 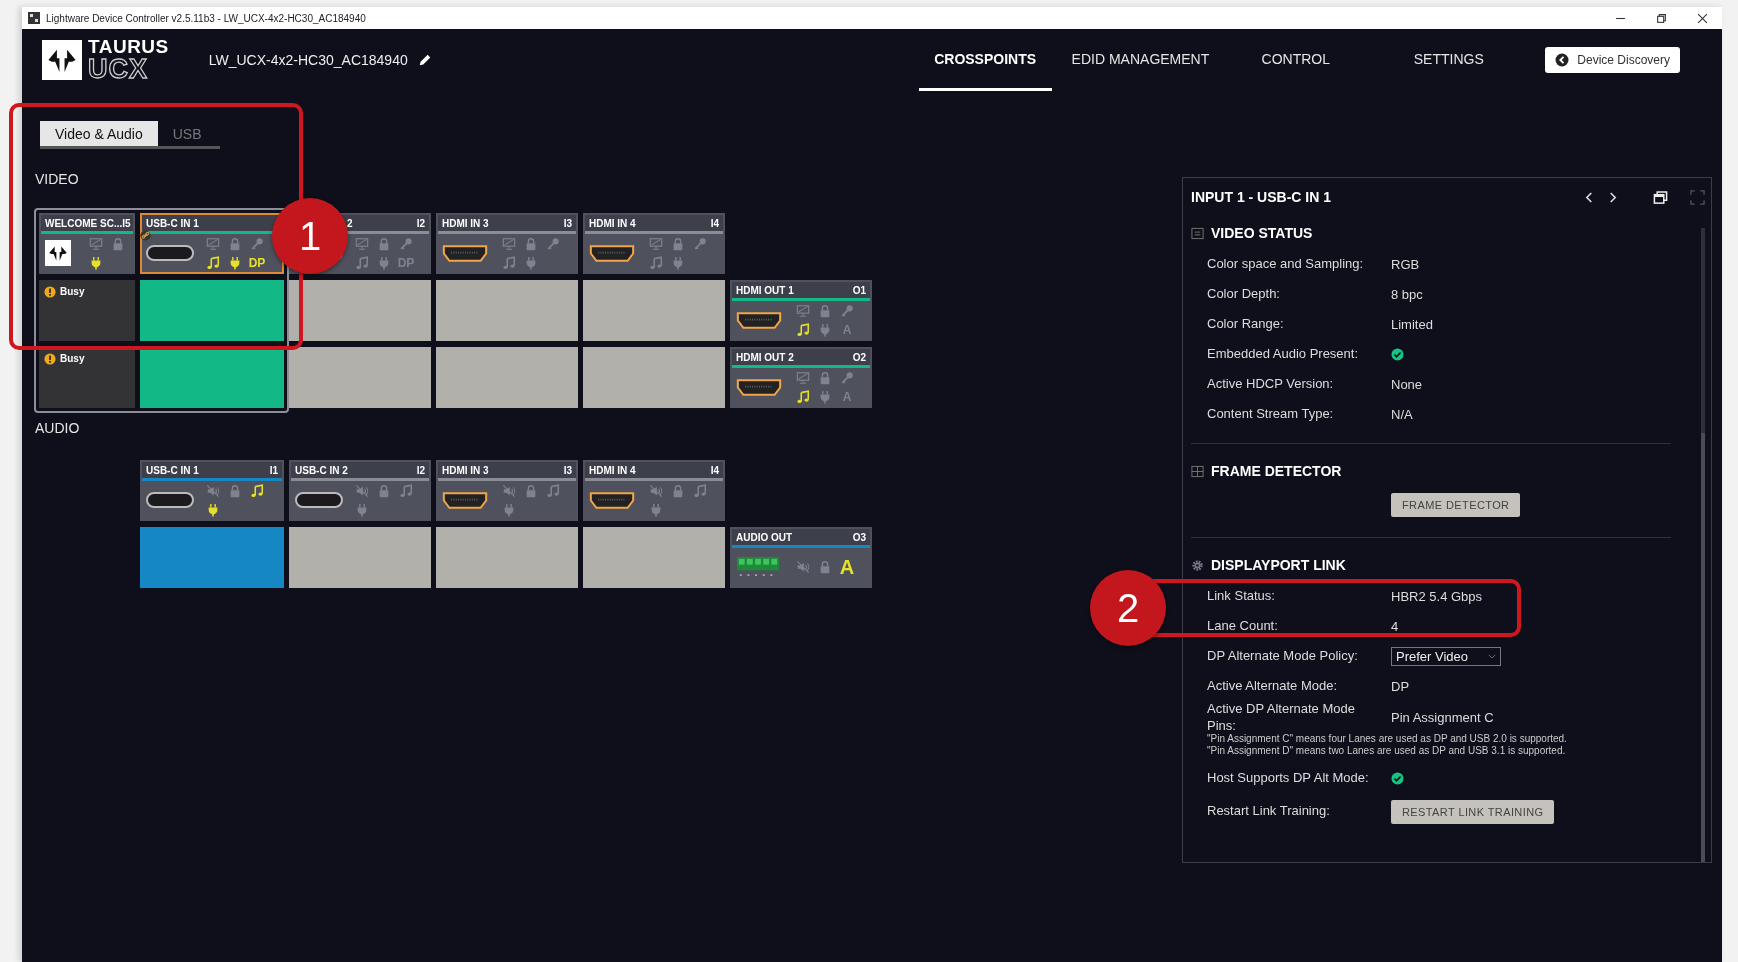 What do you see at coordinates (87, 243) in the screenshot?
I see `input-card: WELCOME SC...I5` at bounding box center [87, 243].